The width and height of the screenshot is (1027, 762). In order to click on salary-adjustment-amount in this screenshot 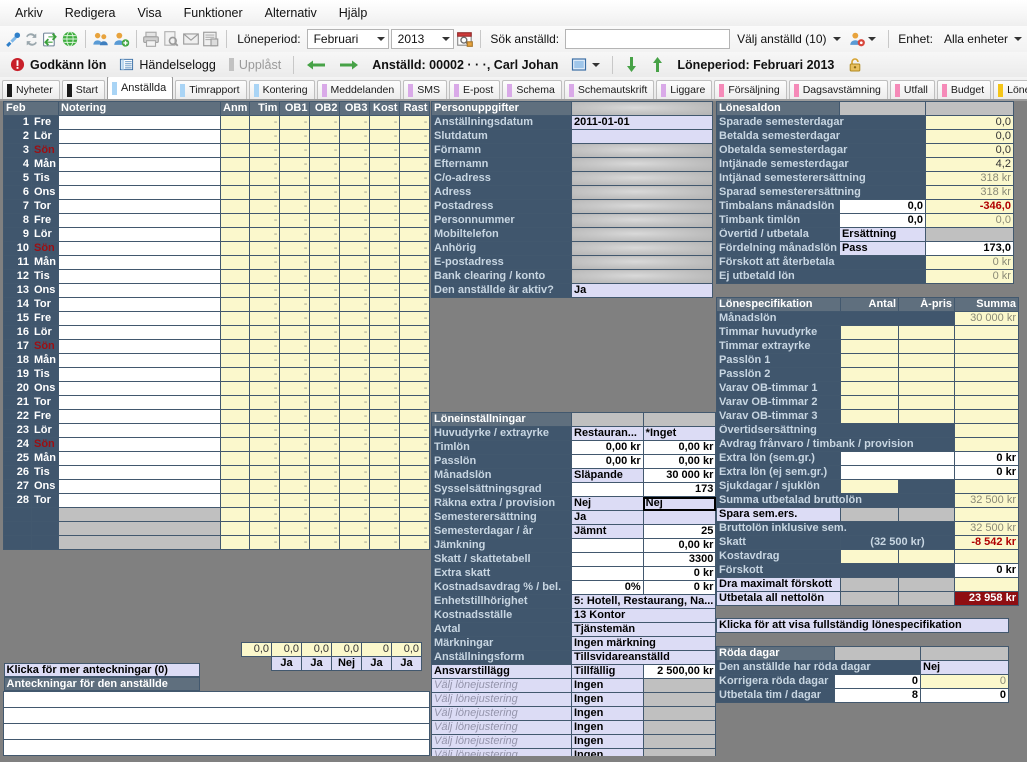, I will do `click(679, 699)`.